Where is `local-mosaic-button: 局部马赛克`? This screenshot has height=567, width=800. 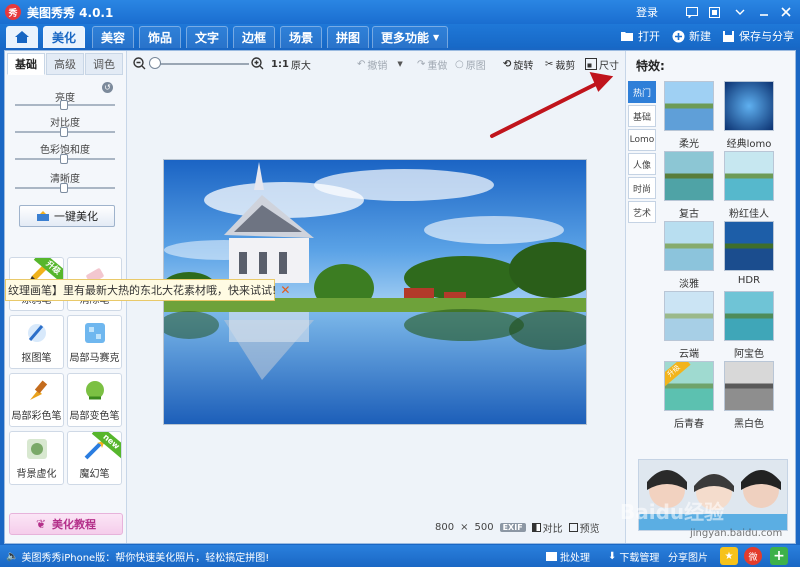 local-mosaic-button: 局部马赛克 is located at coordinates (94, 342).